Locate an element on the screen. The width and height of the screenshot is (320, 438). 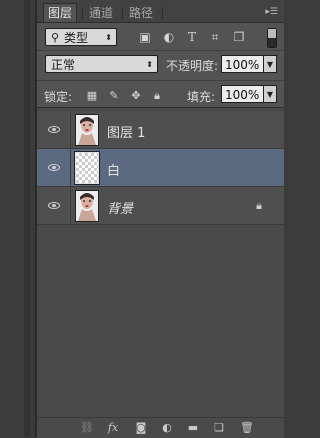
search-icon: ⚲ is located at coordinates (55, 37).